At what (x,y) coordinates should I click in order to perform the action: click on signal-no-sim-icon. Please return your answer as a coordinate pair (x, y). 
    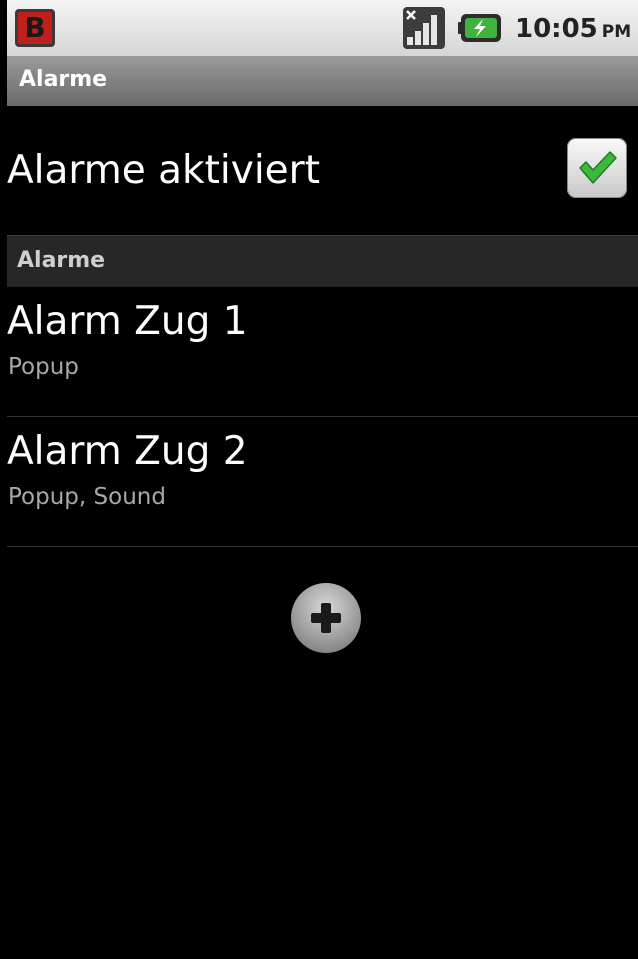
    Looking at the image, I should click on (424, 28).